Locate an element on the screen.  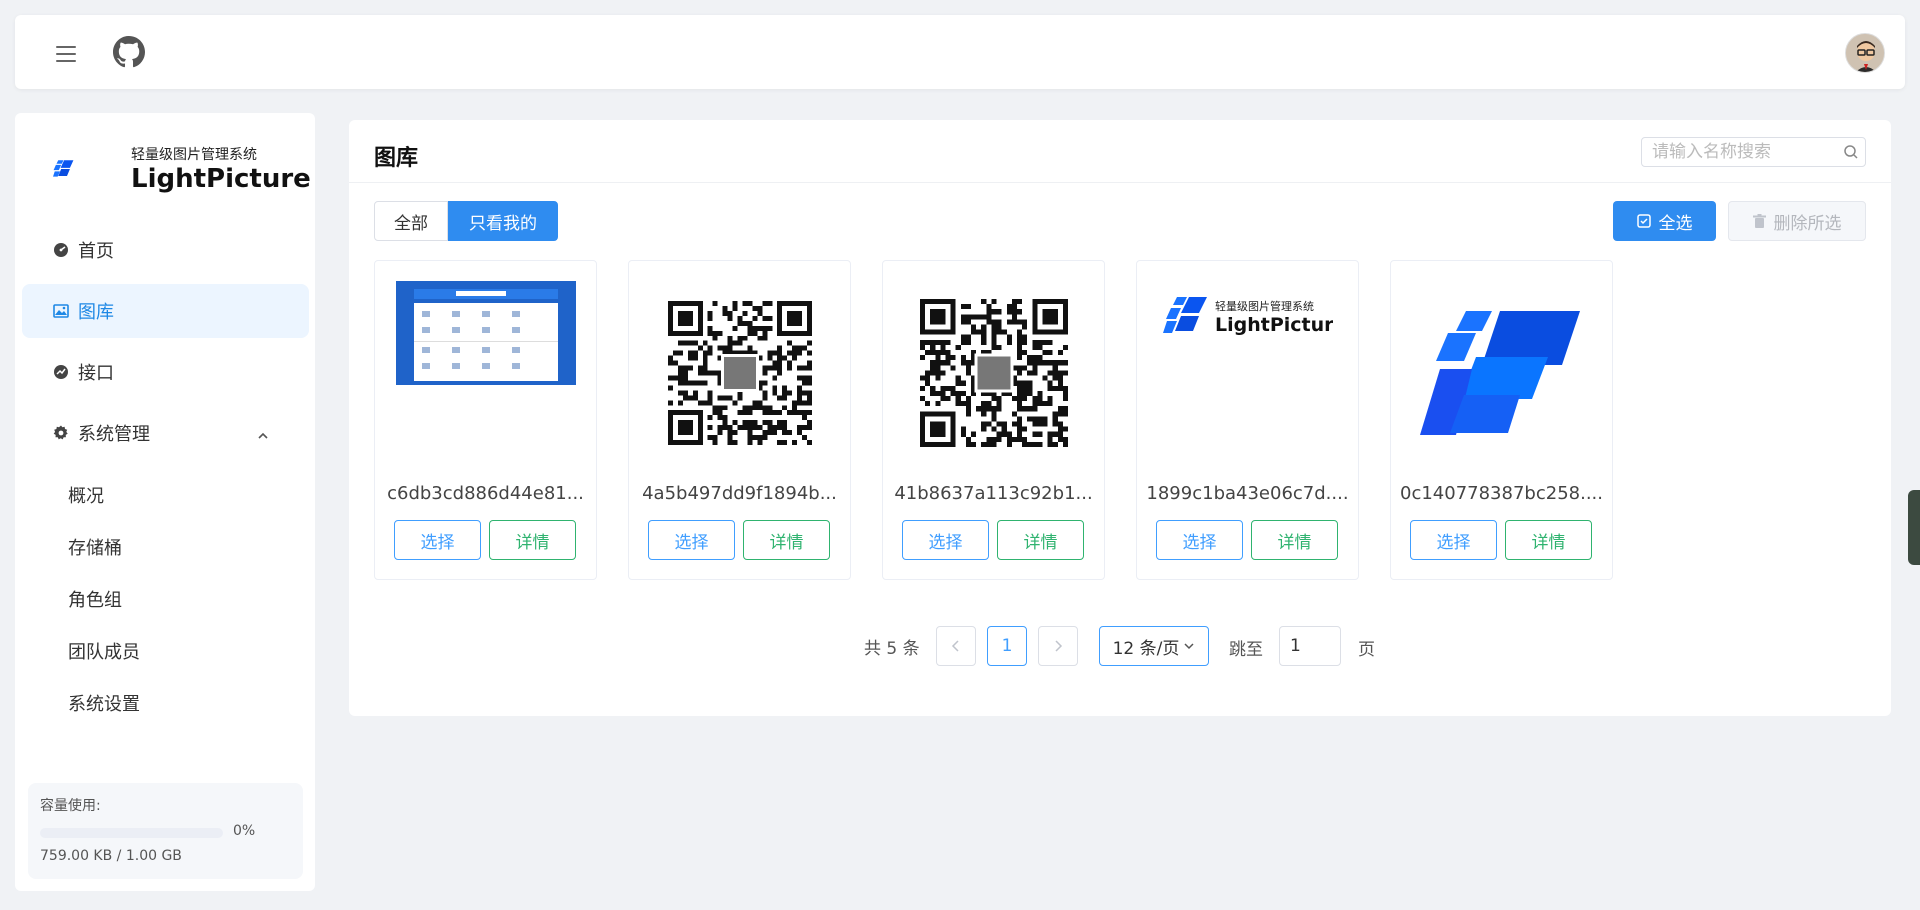
lightpicture-logo is located at coordinates (63, 168).